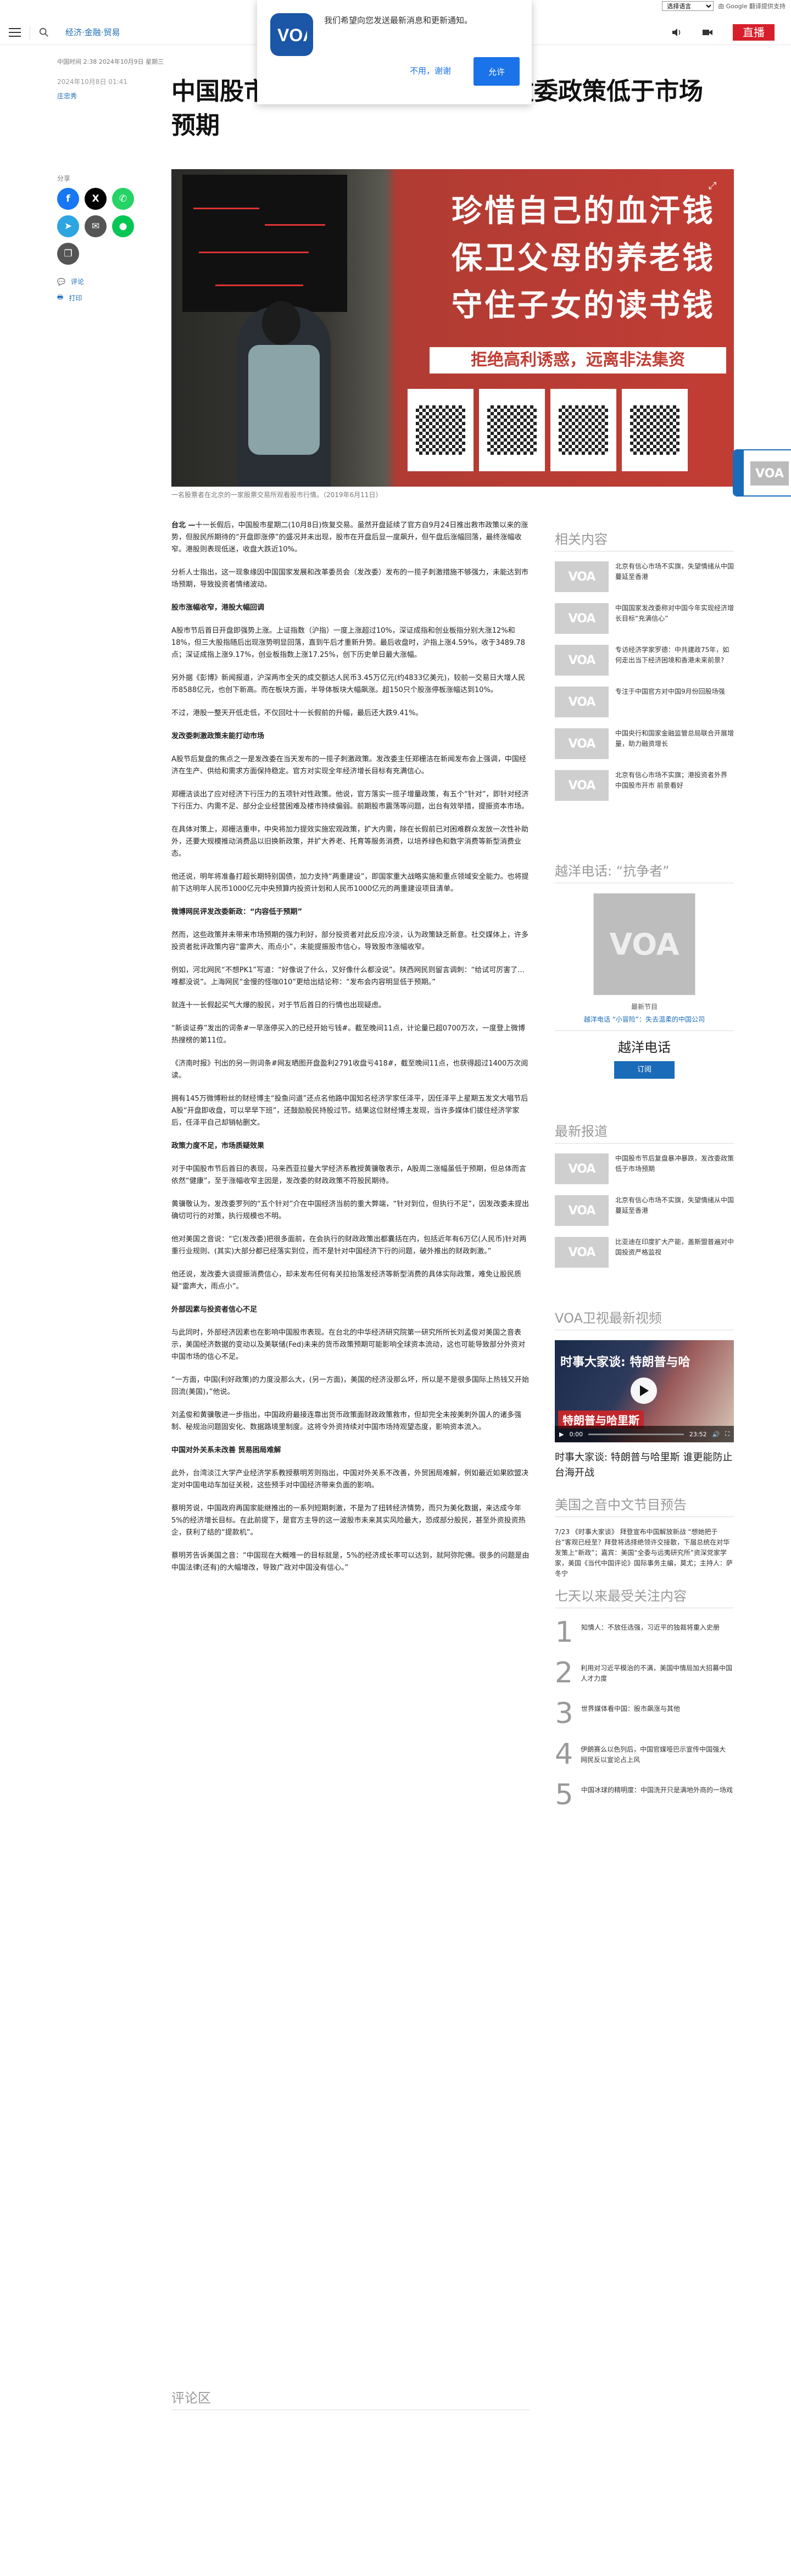 This screenshot has height=2576, width=791. I want to click on popular-rank: 3, so click(564, 1713).